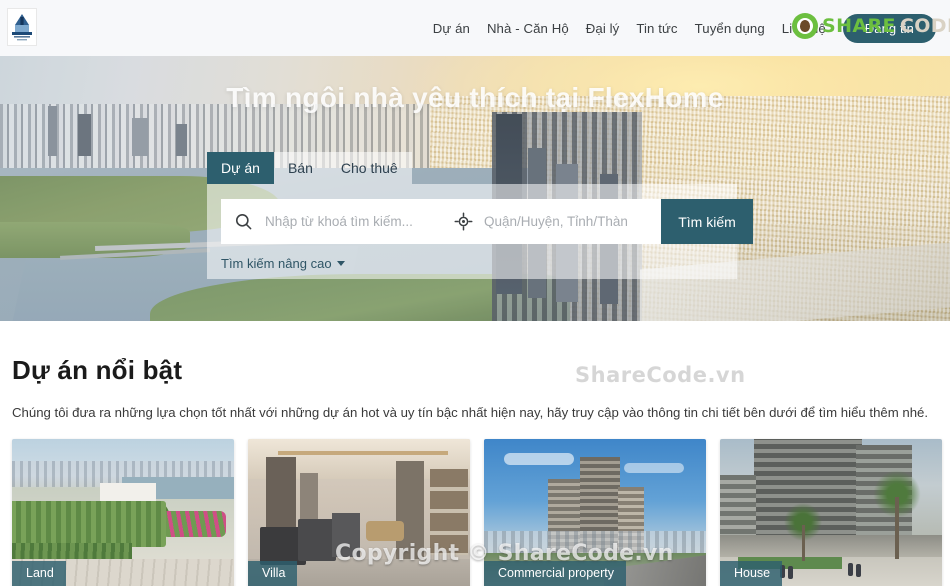 The width and height of the screenshot is (950, 586). I want to click on nav-nha-can-ho: Nhà - Căn Hộ, so click(528, 28).